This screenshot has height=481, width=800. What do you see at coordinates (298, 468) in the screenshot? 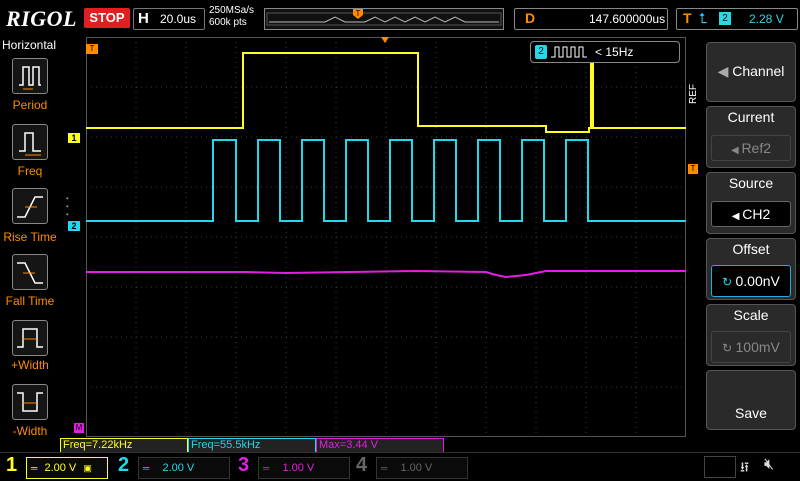
I see `ch3-scale: 1.00 V` at bounding box center [298, 468].